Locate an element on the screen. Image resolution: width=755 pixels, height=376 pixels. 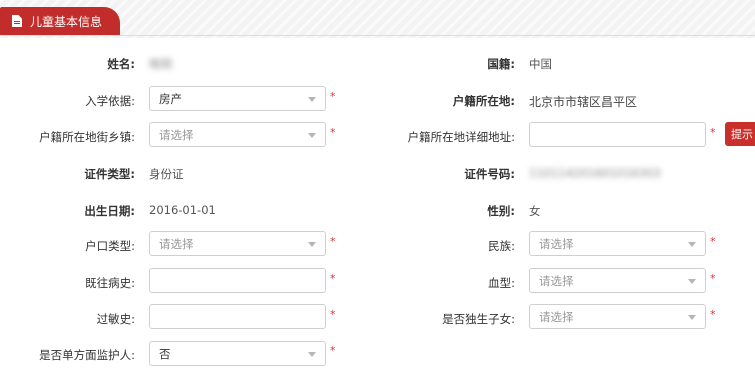
blood-type-select: 请选择 is located at coordinates (617, 280).